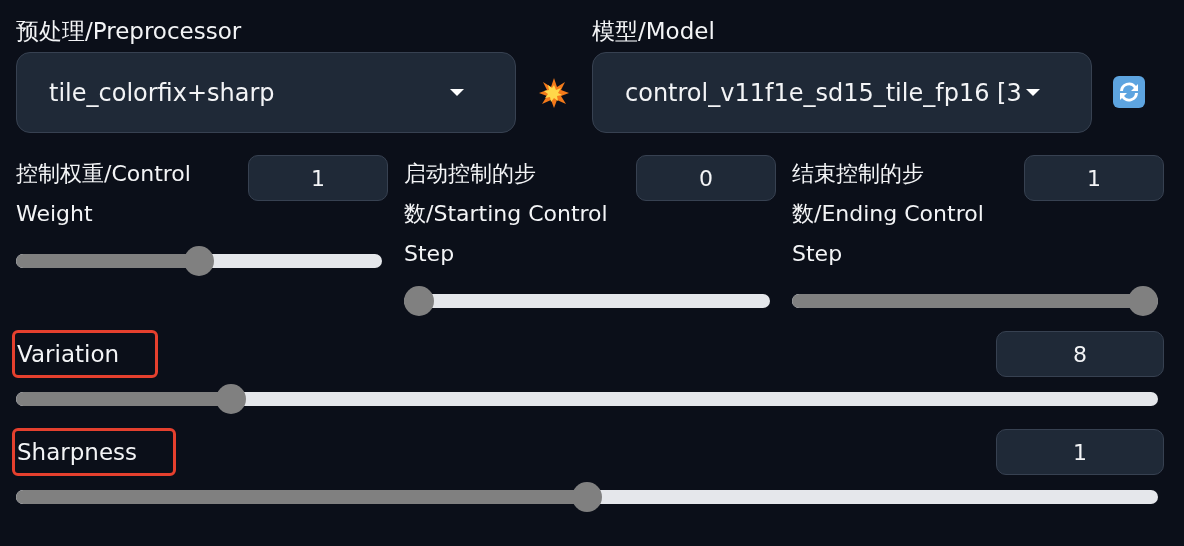 The height and width of the screenshot is (546, 1184). Describe the element at coordinates (266, 92) in the screenshot. I see `preprocessor-dropdown: tile_colorfix+sharp` at that location.